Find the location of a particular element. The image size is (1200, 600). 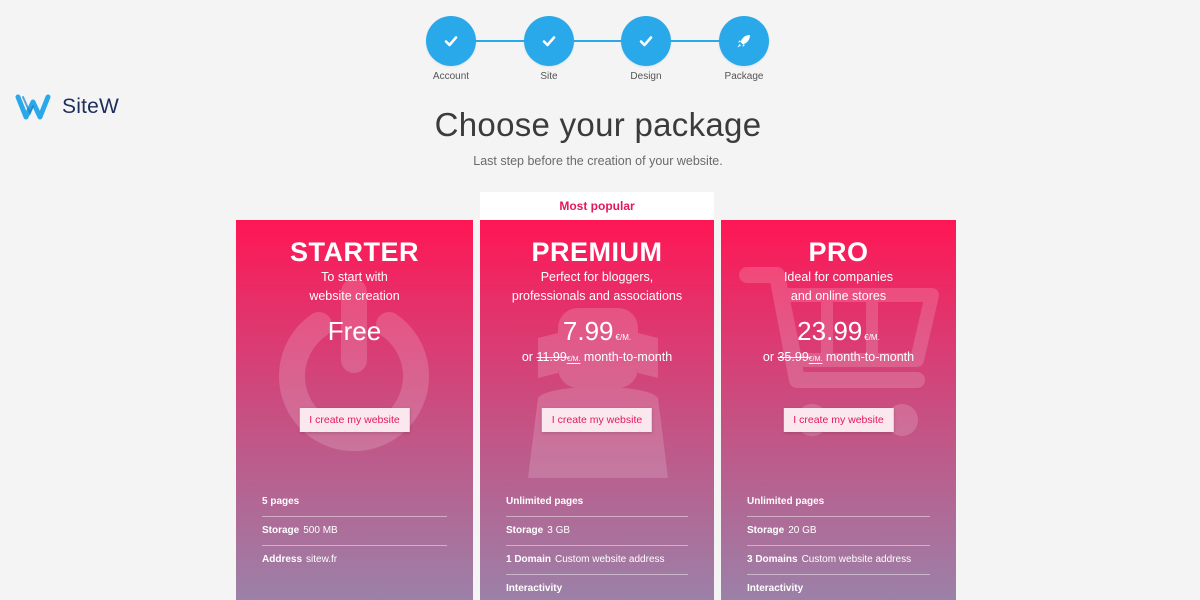

plan-description-line: professionals and associations is located at coordinates (597, 295).